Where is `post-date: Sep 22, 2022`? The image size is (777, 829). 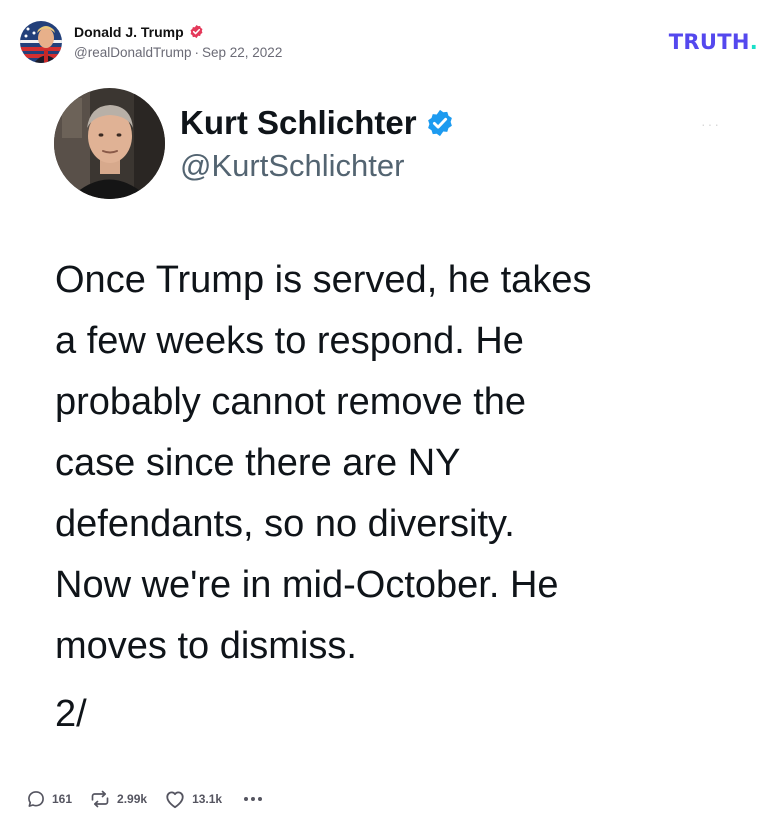 post-date: Sep 22, 2022 is located at coordinates (242, 52).